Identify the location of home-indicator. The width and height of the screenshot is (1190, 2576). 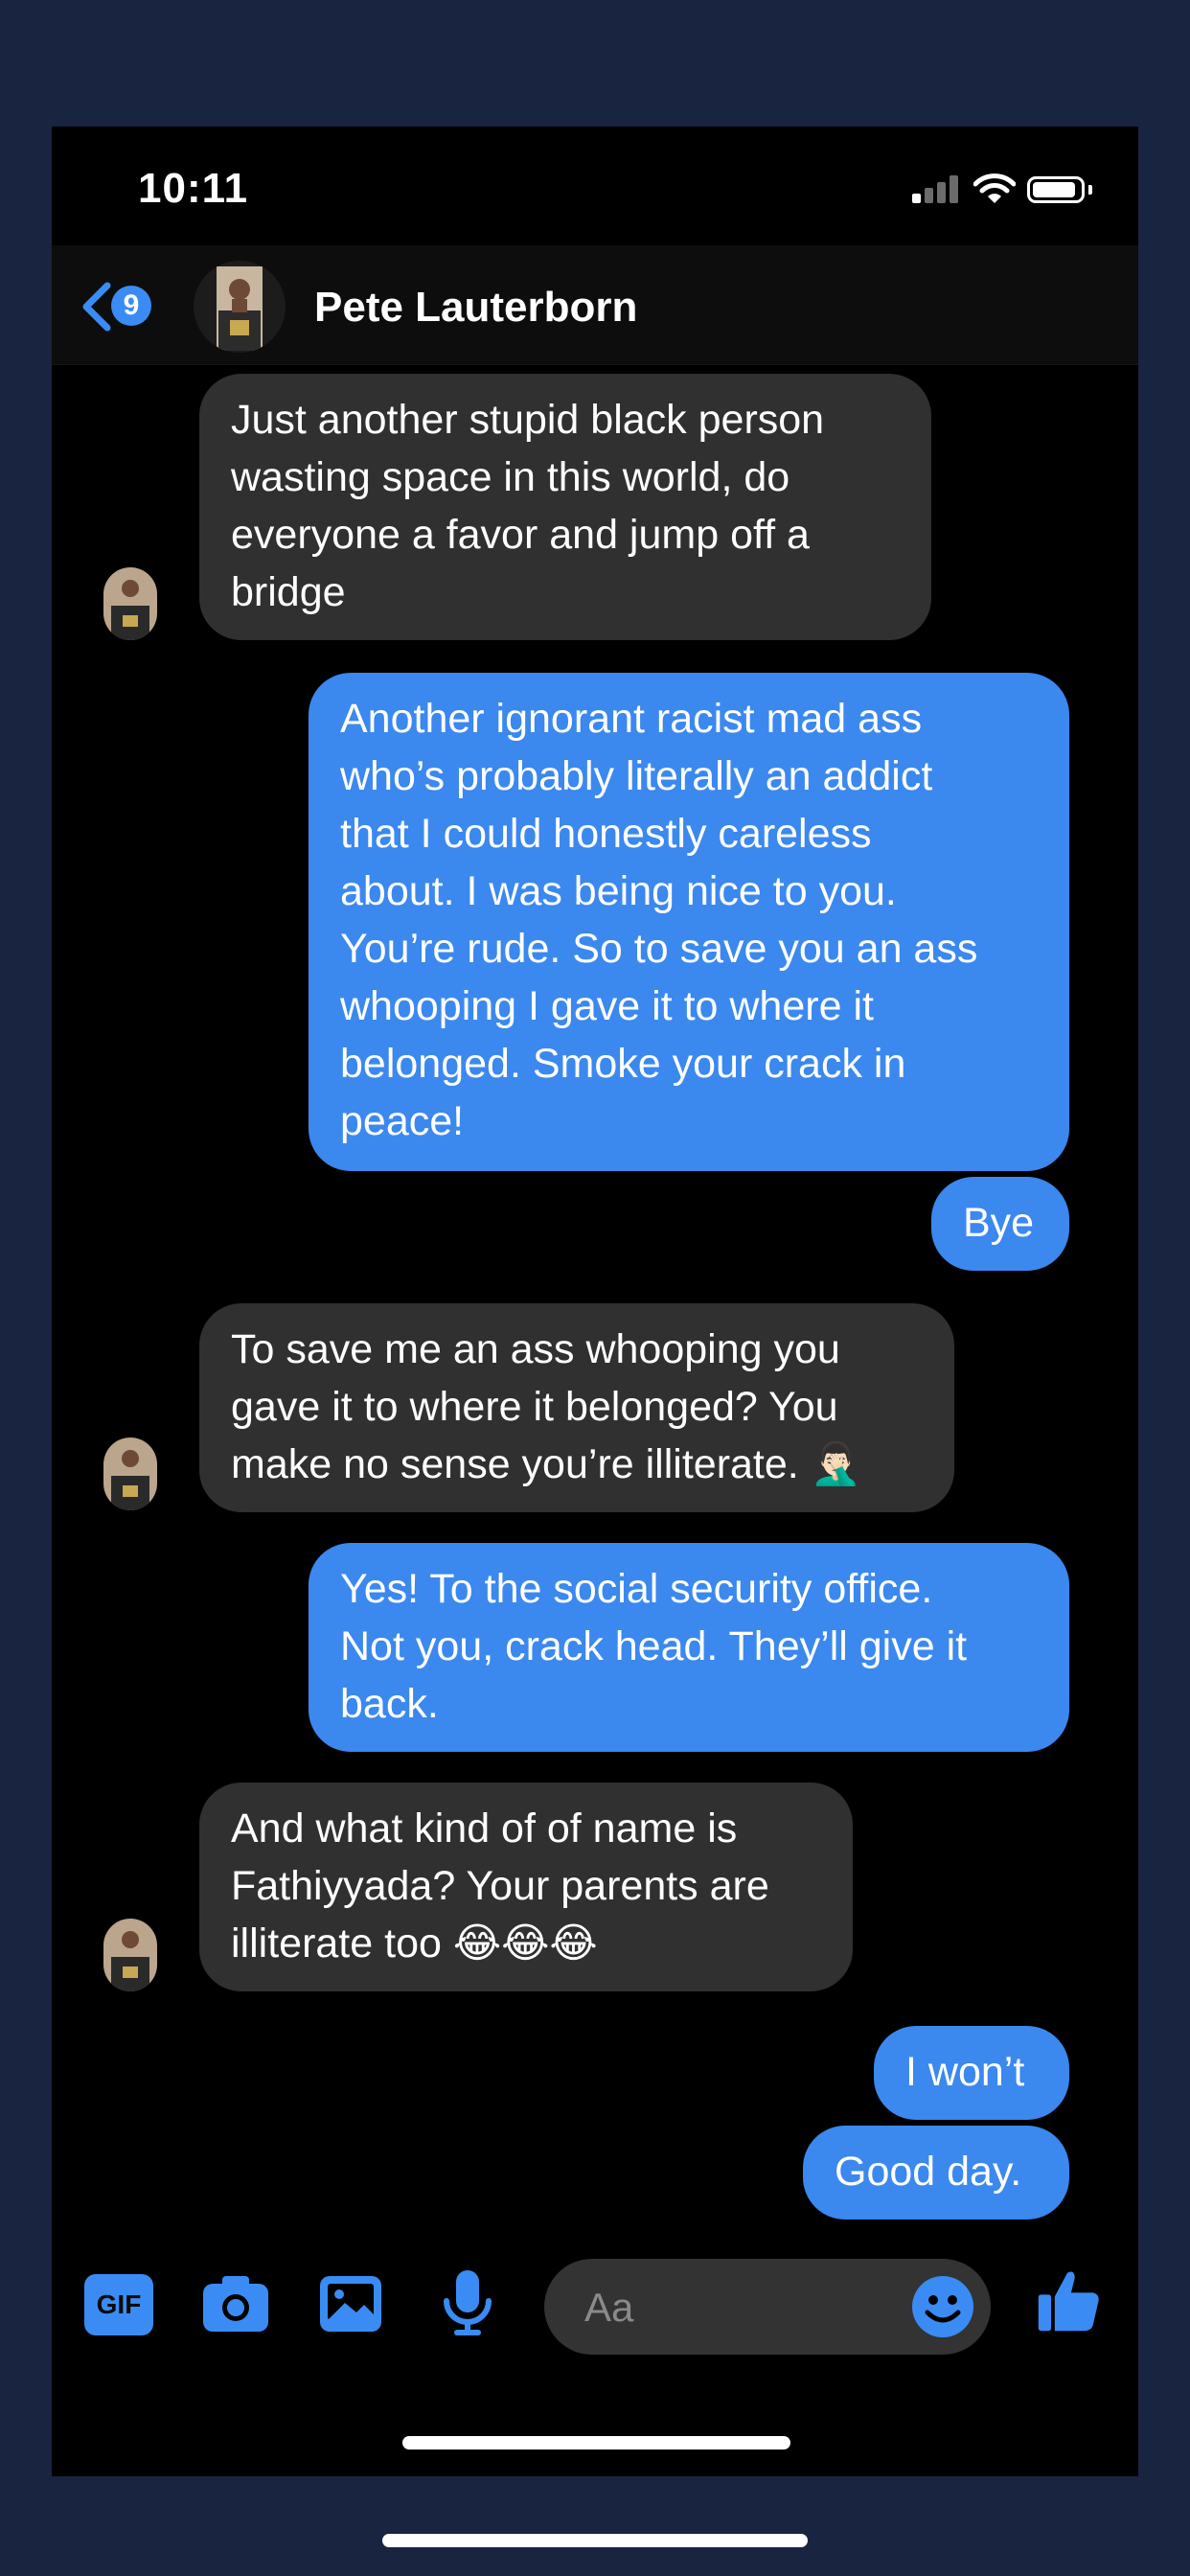
(595, 2540).